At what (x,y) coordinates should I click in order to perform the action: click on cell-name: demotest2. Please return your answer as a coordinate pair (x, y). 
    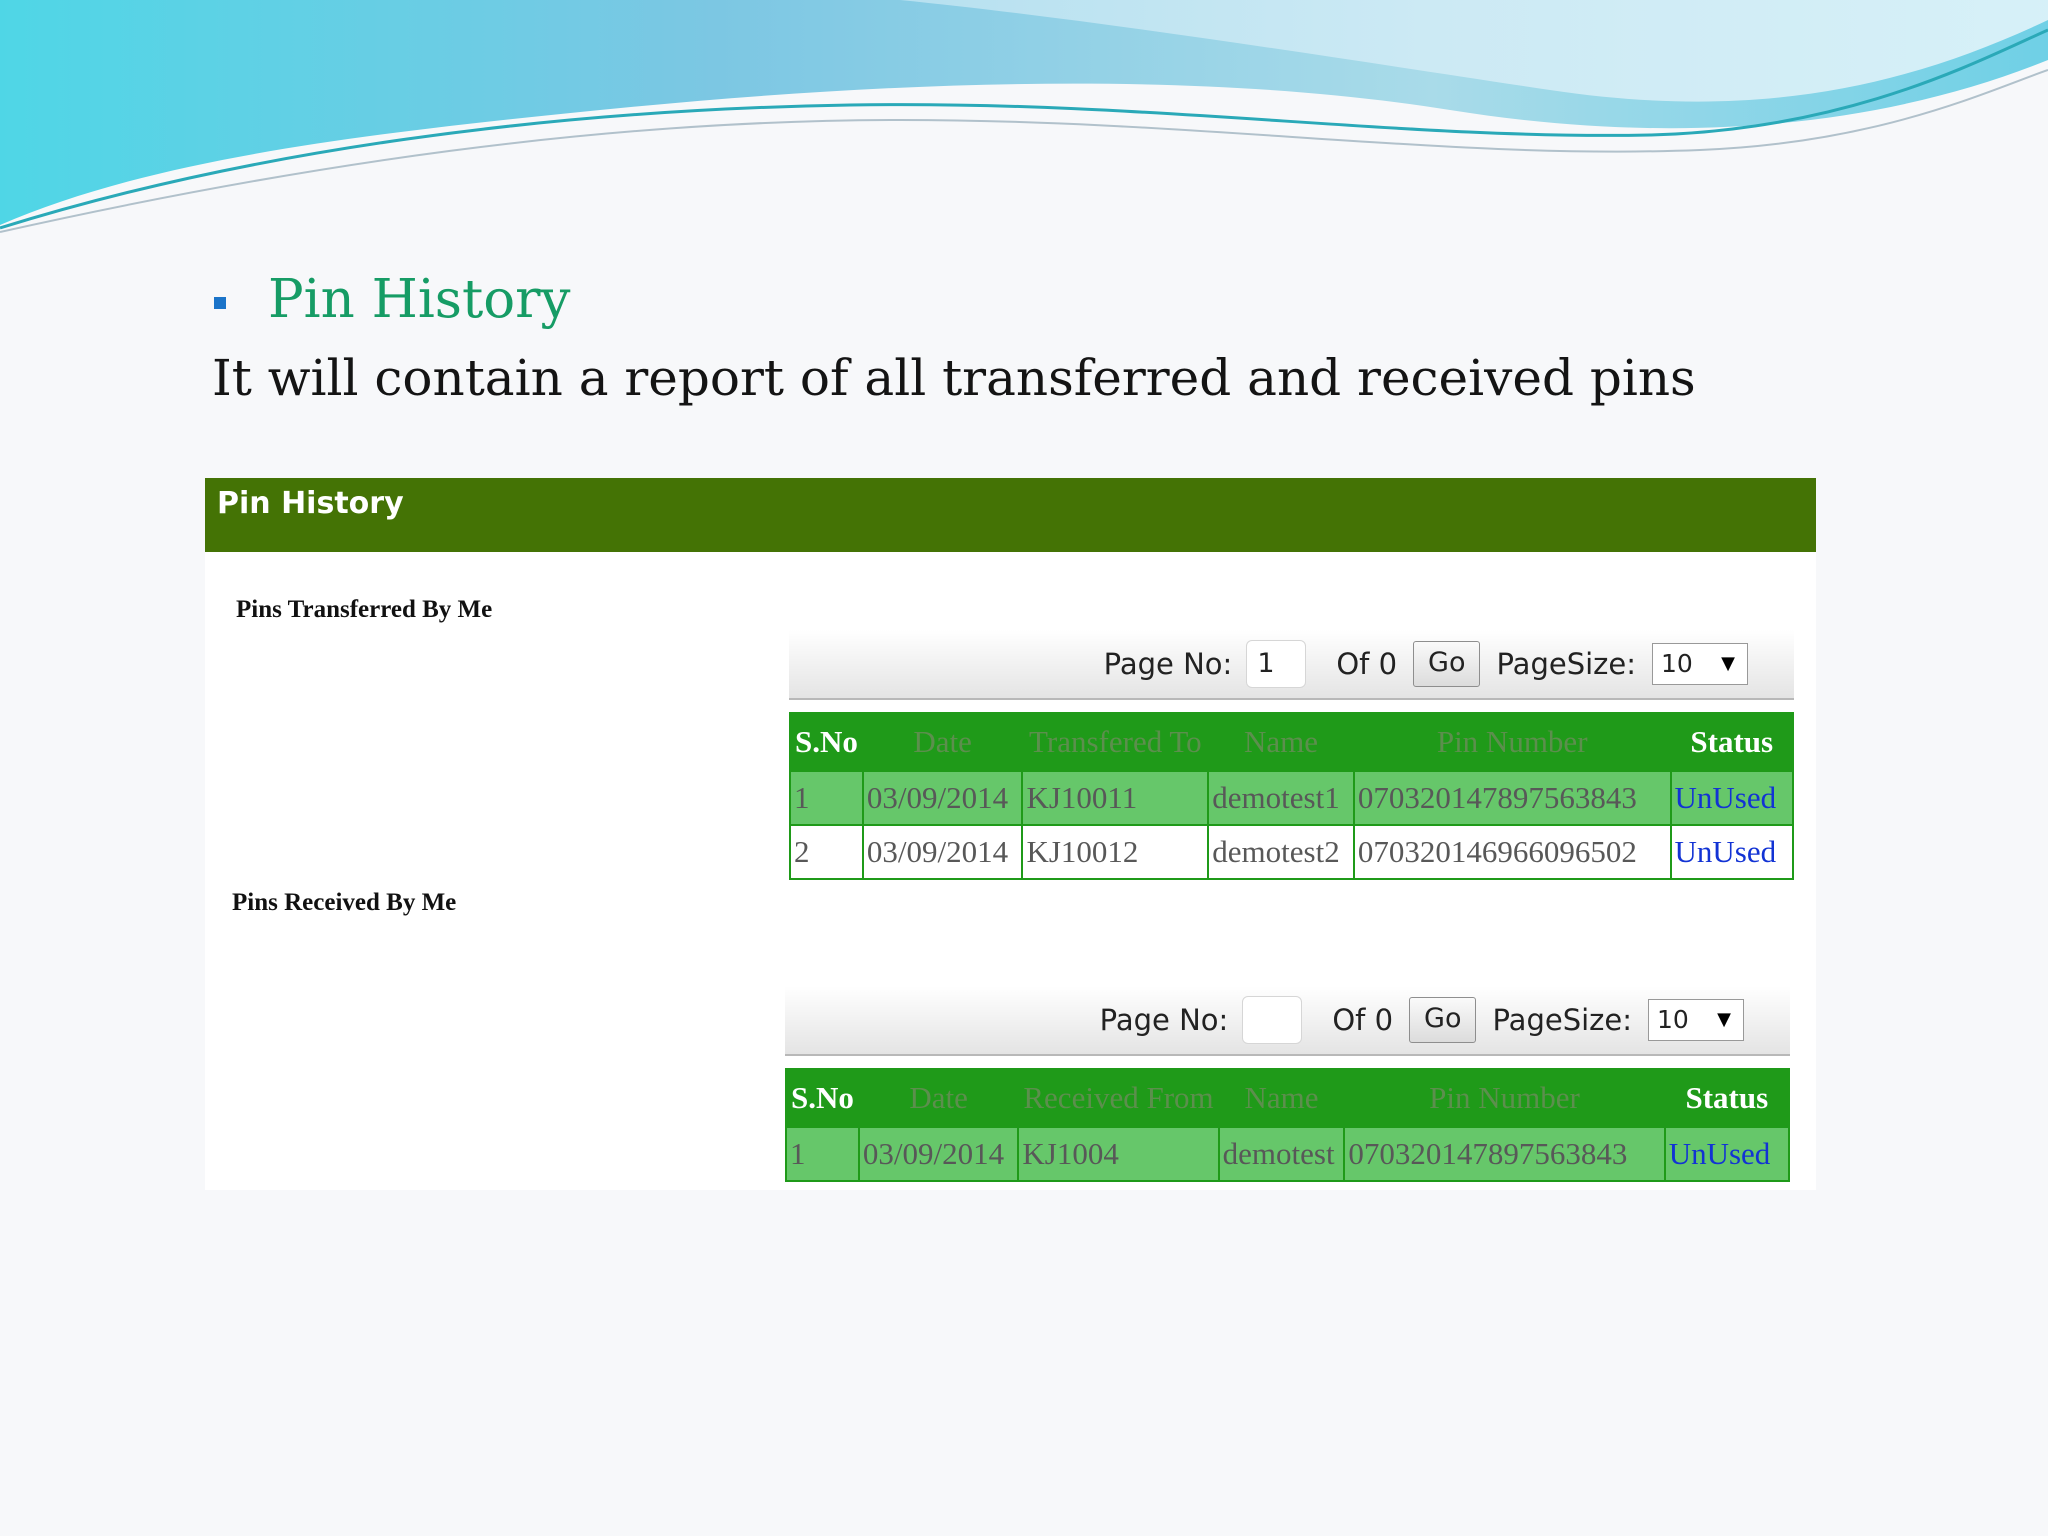
    Looking at the image, I should click on (1281, 852).